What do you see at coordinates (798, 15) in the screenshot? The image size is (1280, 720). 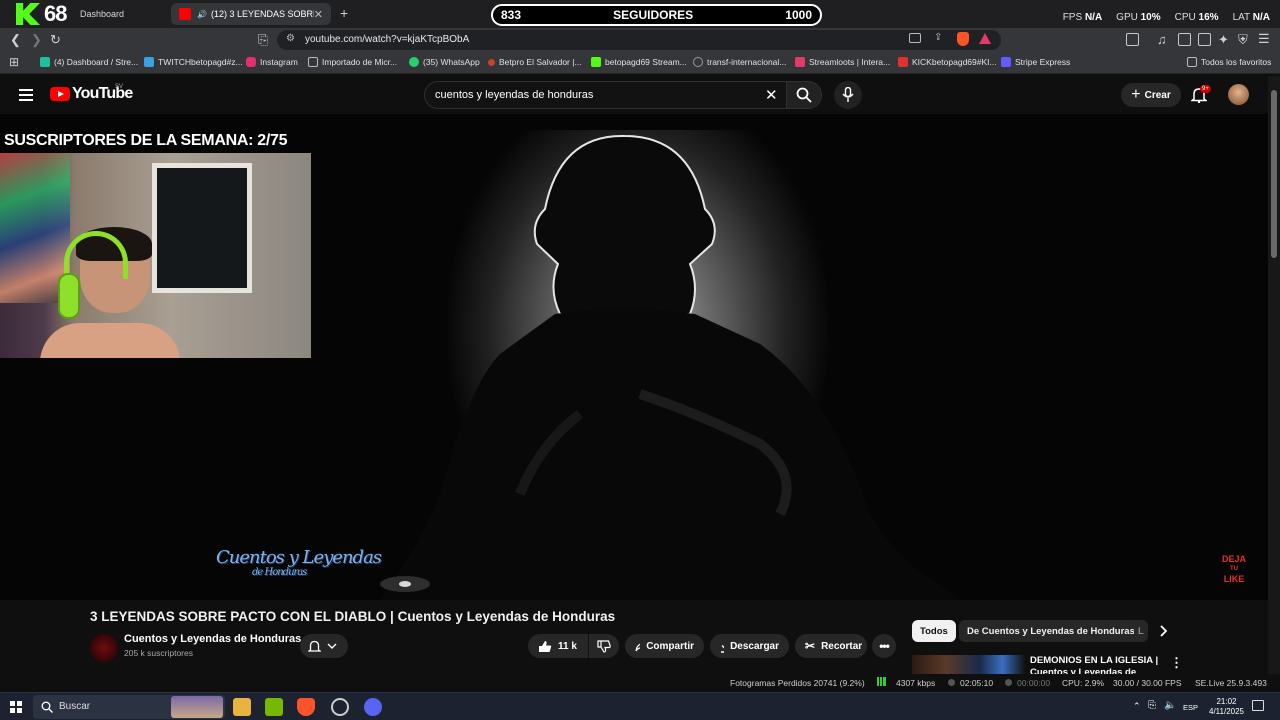 I see `followers-goal: 1000` at bounding box center [798, 15].